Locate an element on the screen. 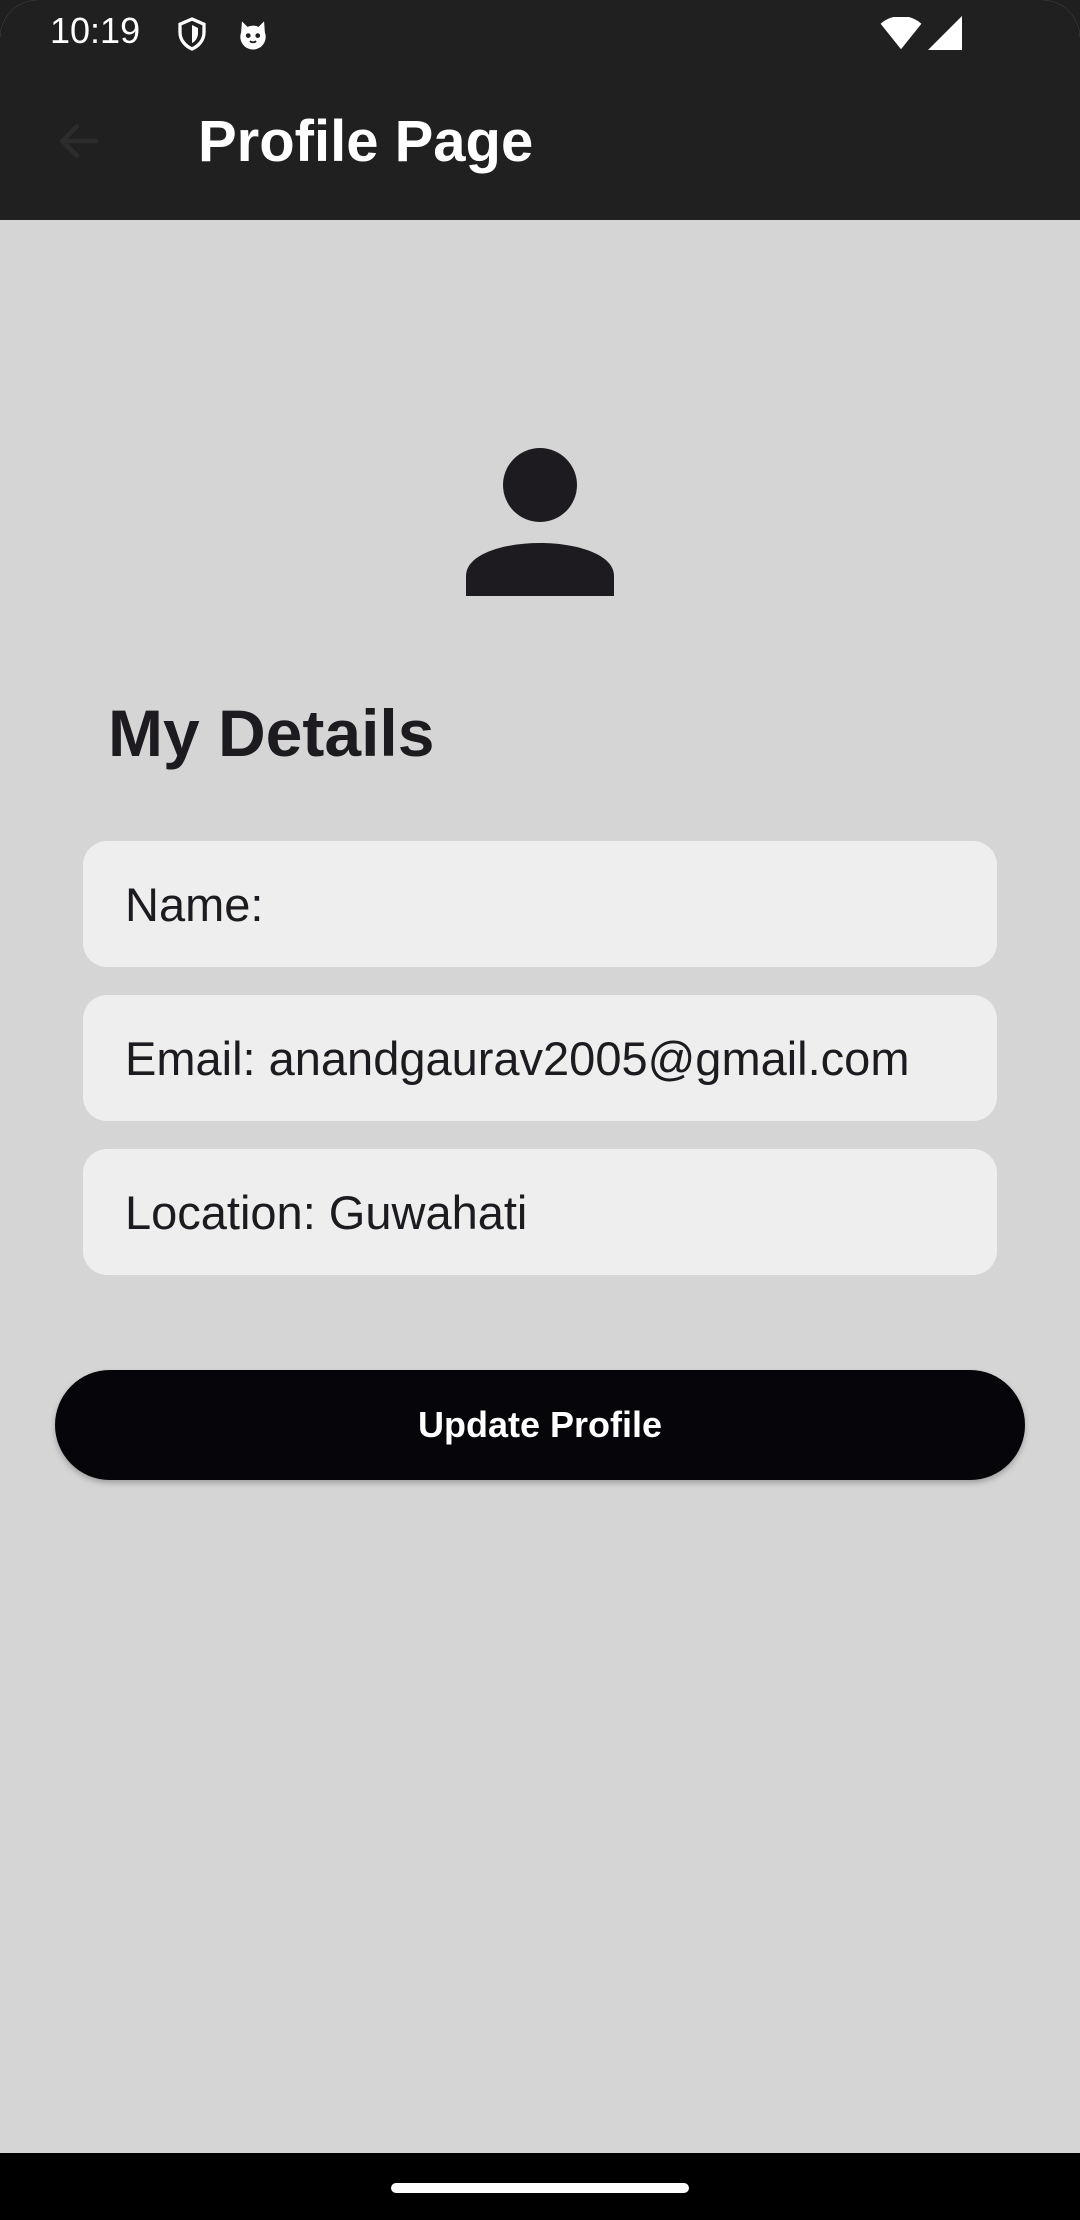  cat-icon is located at coordinates (253, 36).